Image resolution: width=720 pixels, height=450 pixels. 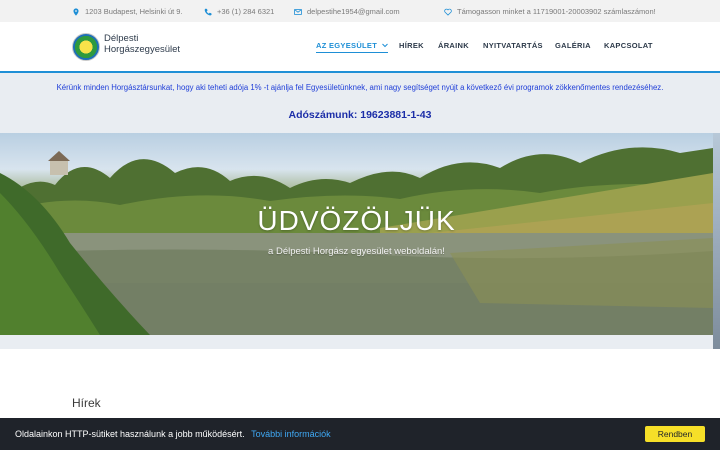 What do you see at coordinates (347, 45) in the screenshot?
I see `nav-label: AZ EGYESÜLET` at bounding box center [347, 45].